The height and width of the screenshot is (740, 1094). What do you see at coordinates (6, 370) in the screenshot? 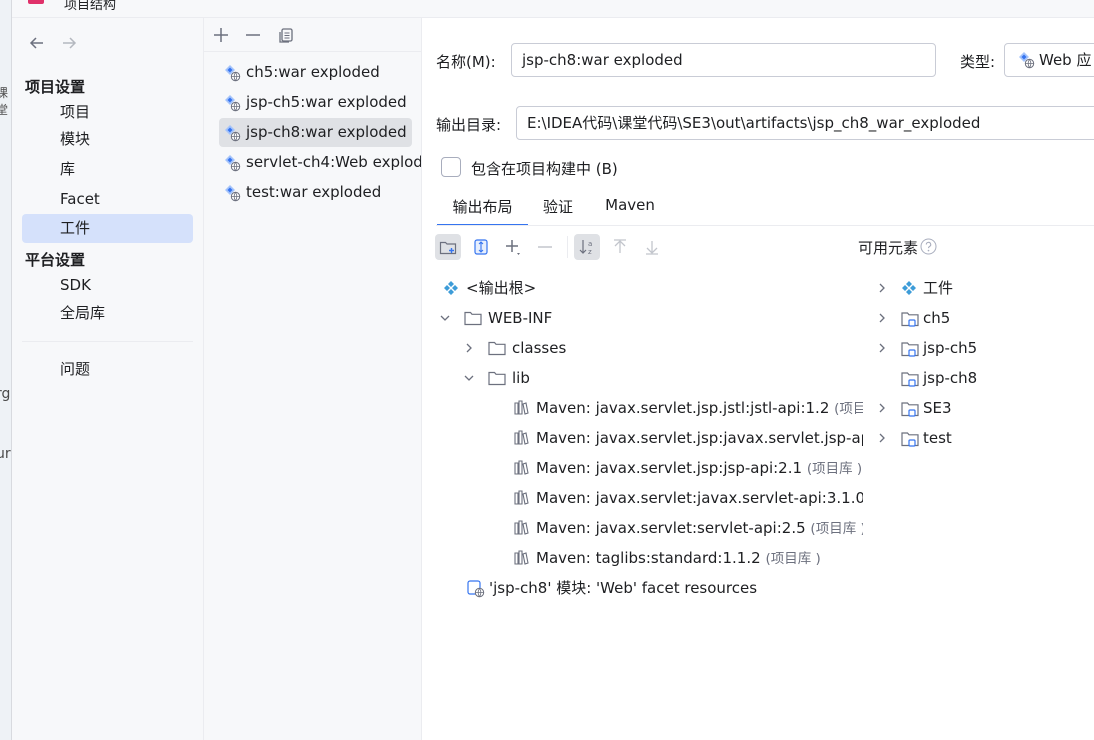
I see `background-window: 课堂 rg ur` at bounding box center [6, 370].